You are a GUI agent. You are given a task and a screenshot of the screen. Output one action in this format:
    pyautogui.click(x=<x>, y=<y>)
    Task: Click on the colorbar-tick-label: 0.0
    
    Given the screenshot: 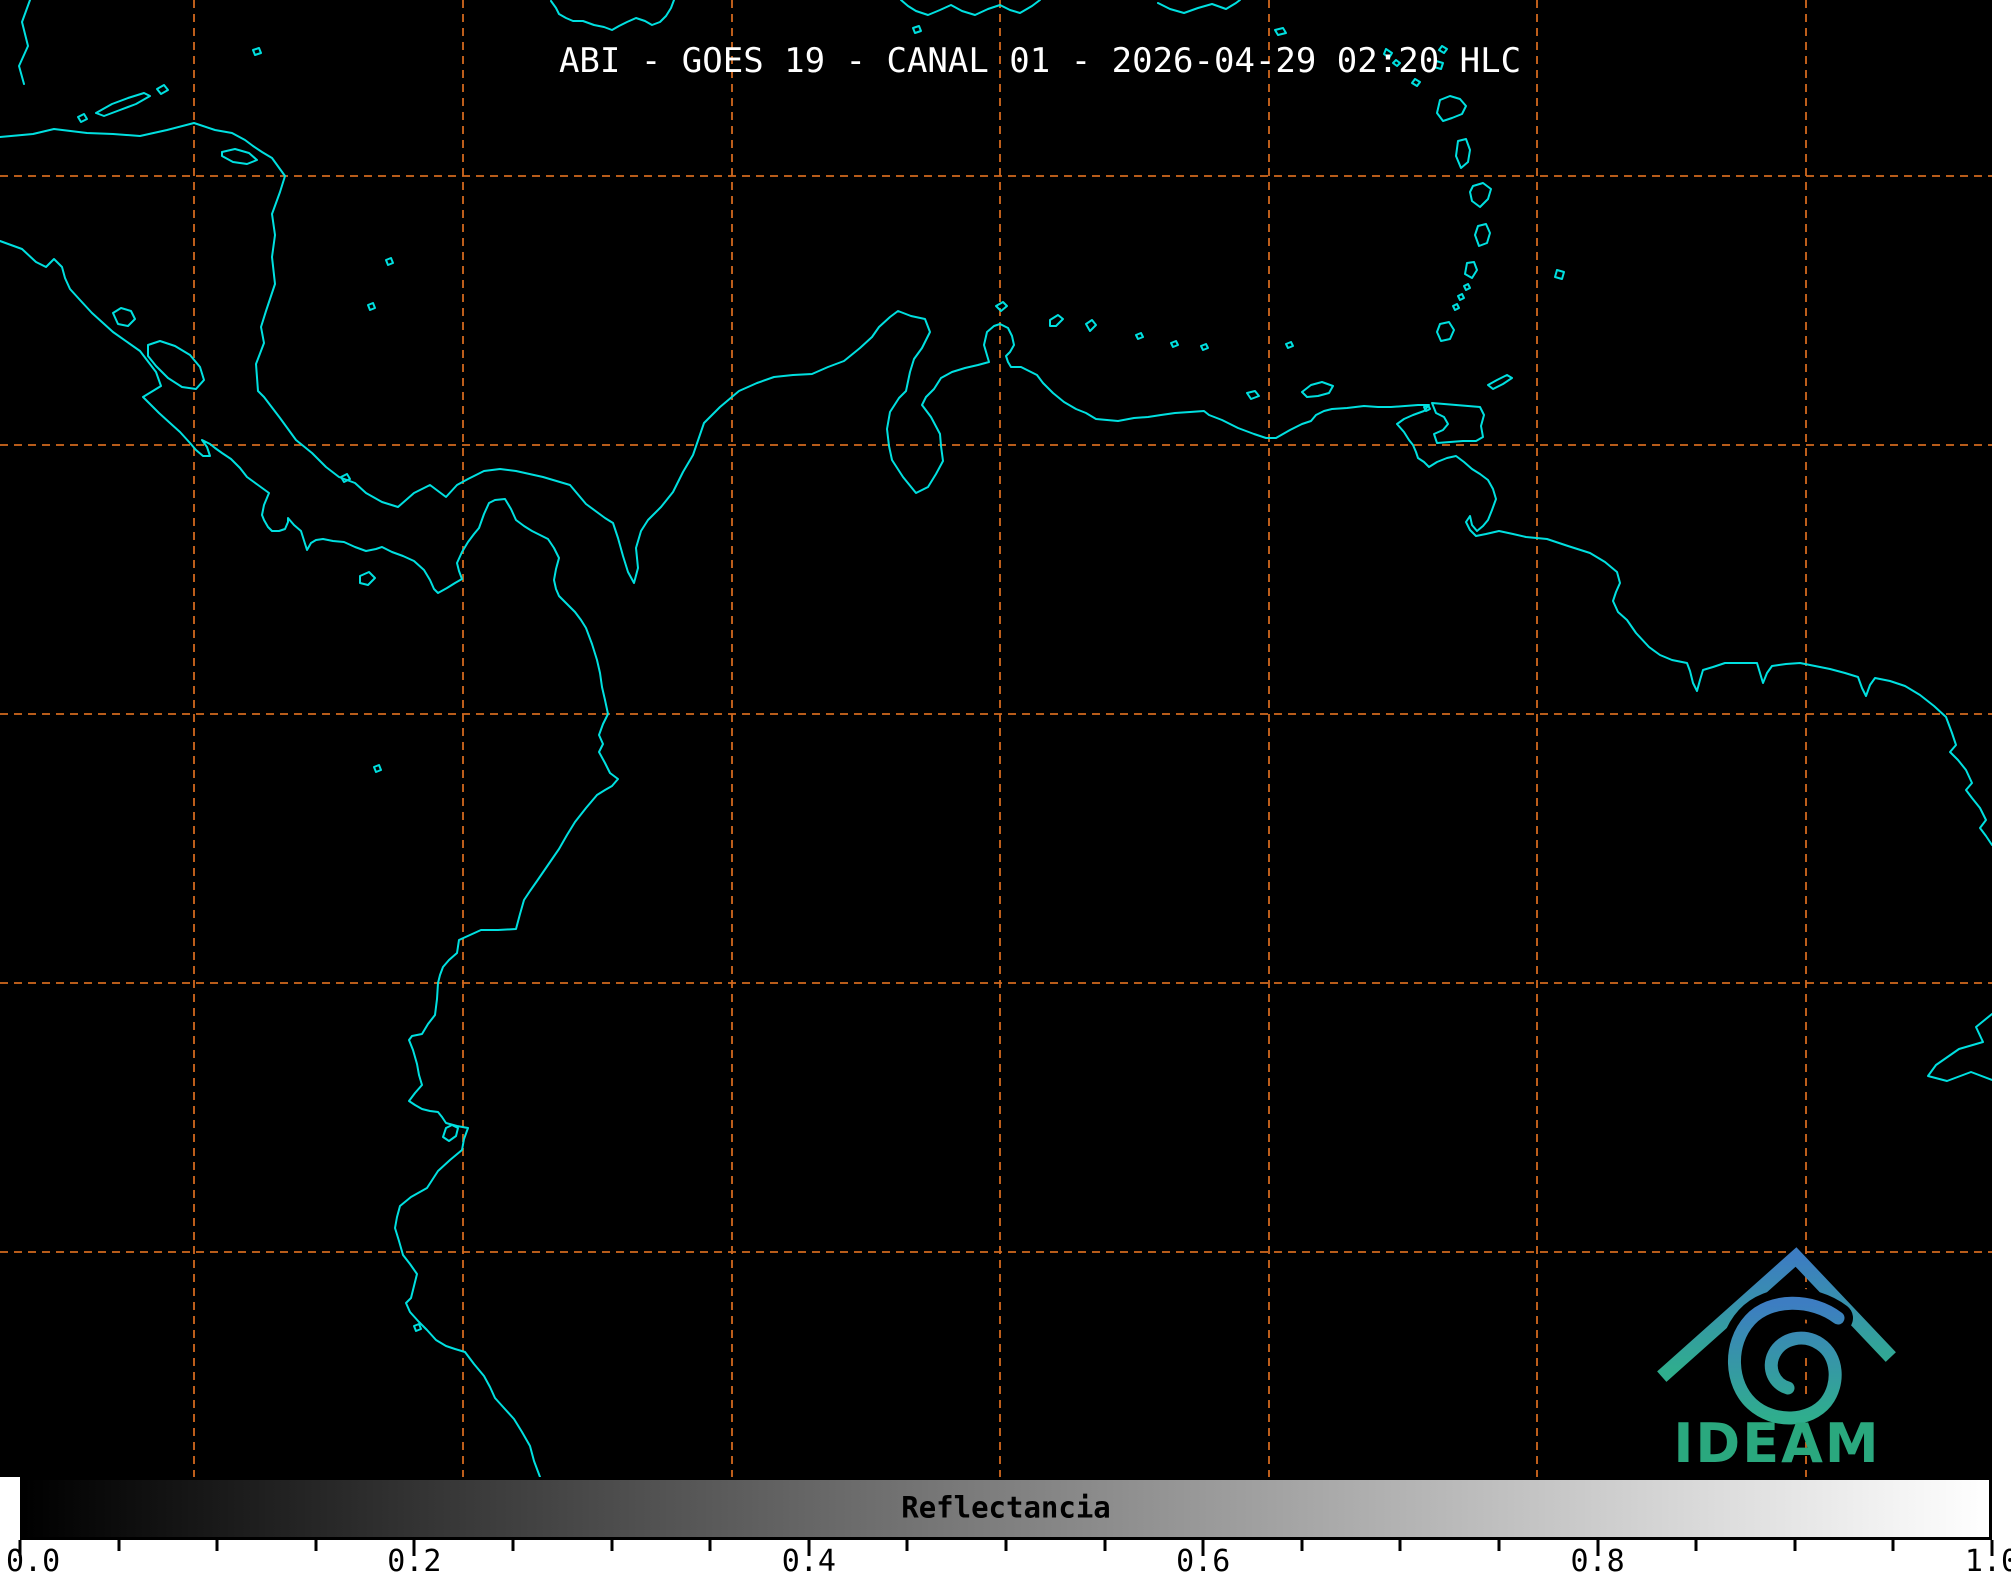 What is the action you would take?
    pyautogui.click(x=33, y=1561)
    